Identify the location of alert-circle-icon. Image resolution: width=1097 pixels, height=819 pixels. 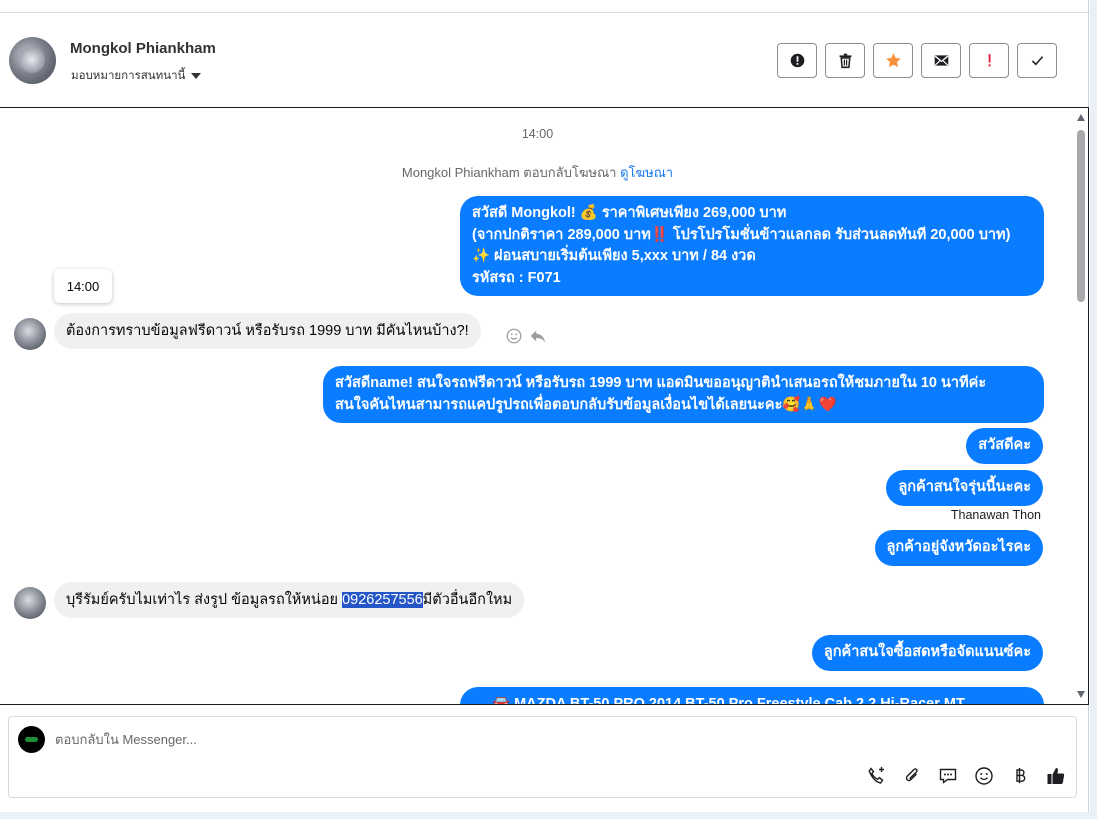
(797, 60).